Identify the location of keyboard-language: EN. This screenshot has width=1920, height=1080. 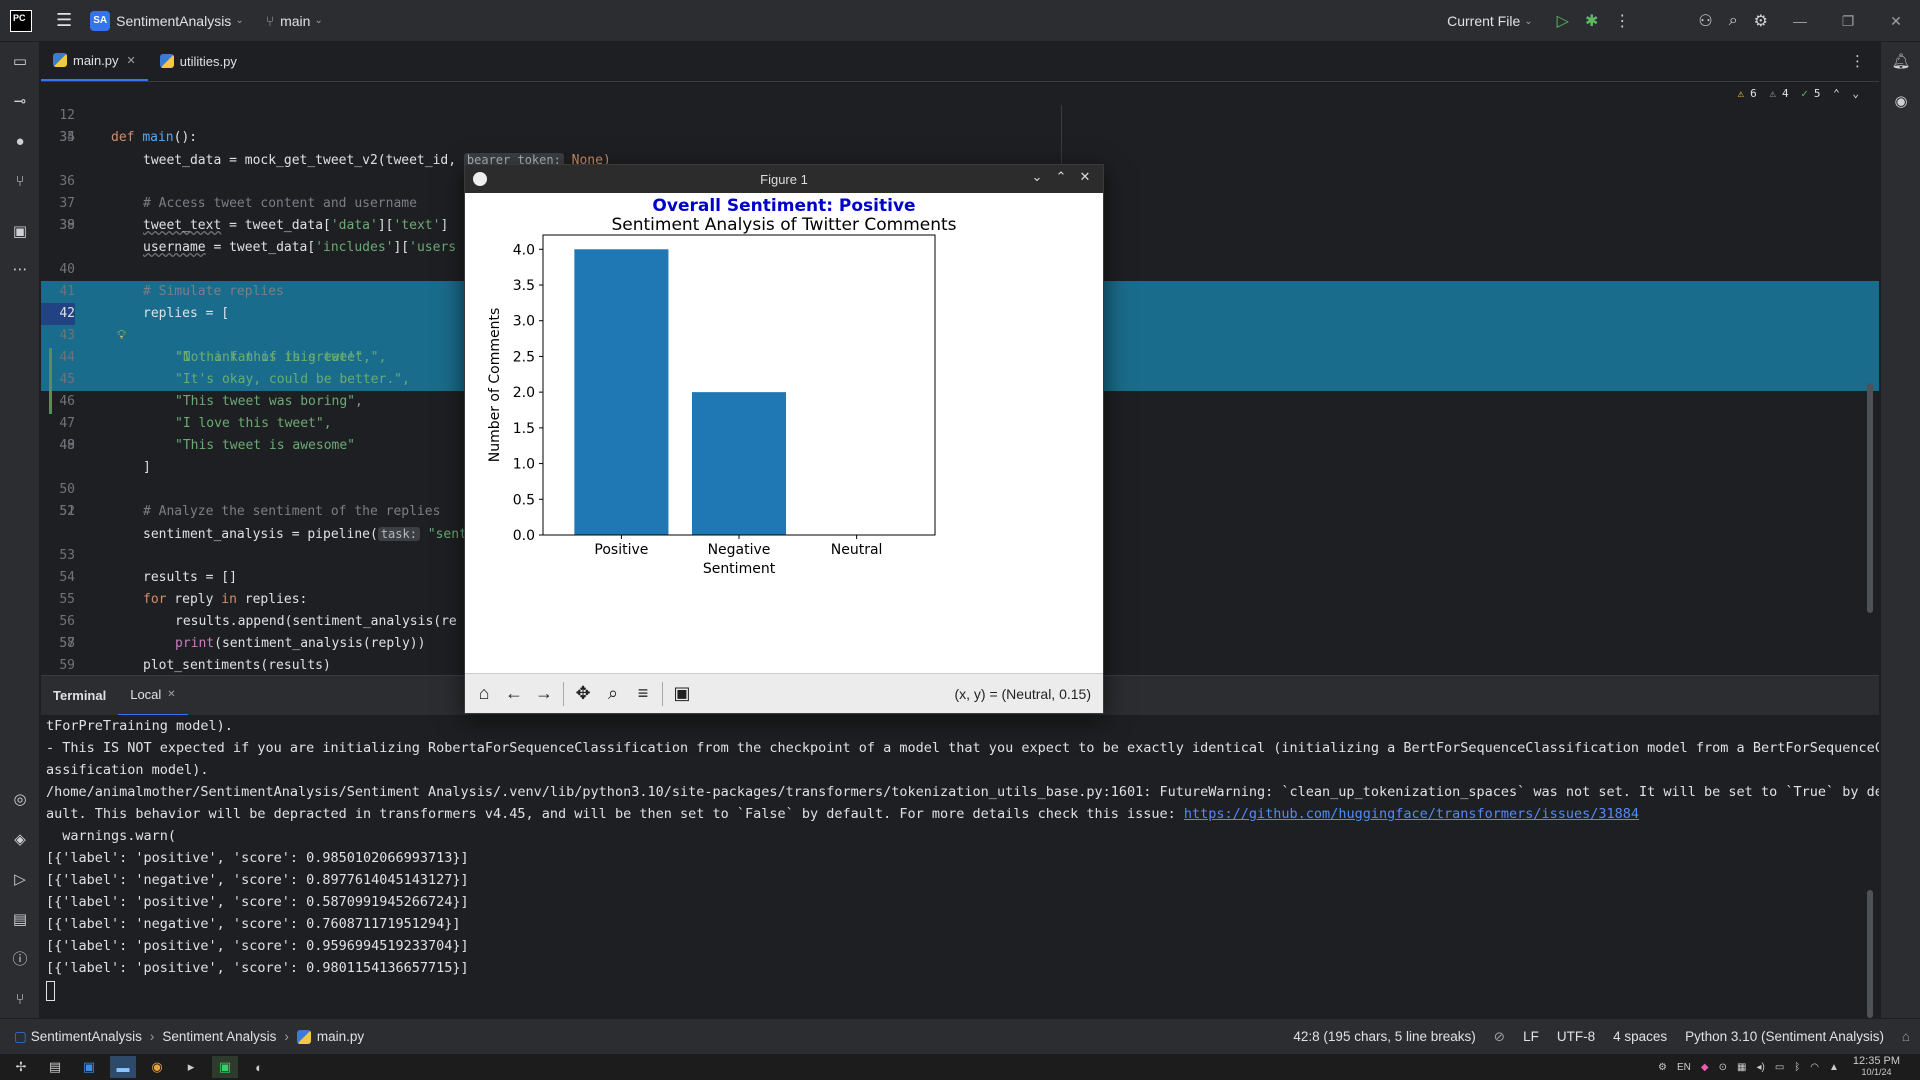
(1684, 1067).